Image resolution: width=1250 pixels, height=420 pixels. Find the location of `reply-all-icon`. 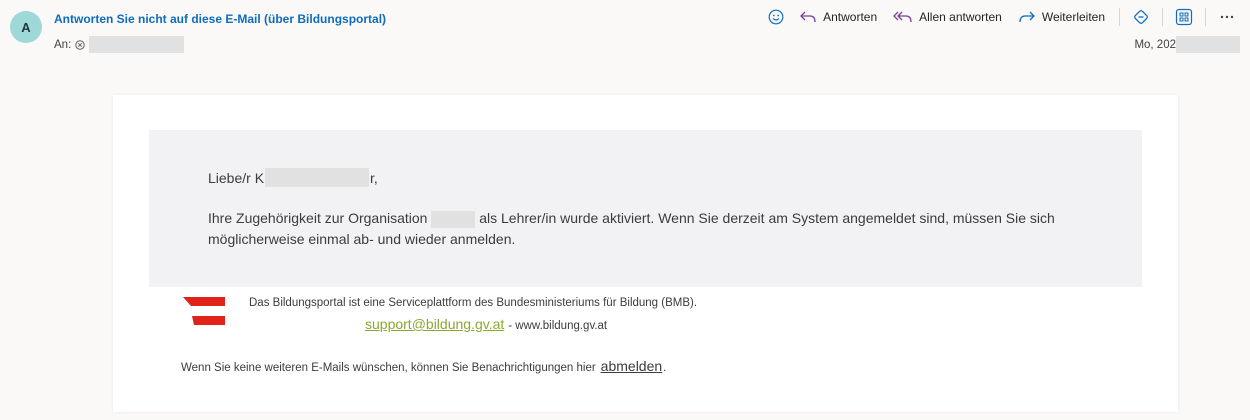

reply-all-icon is located at coordinates (902, 17).